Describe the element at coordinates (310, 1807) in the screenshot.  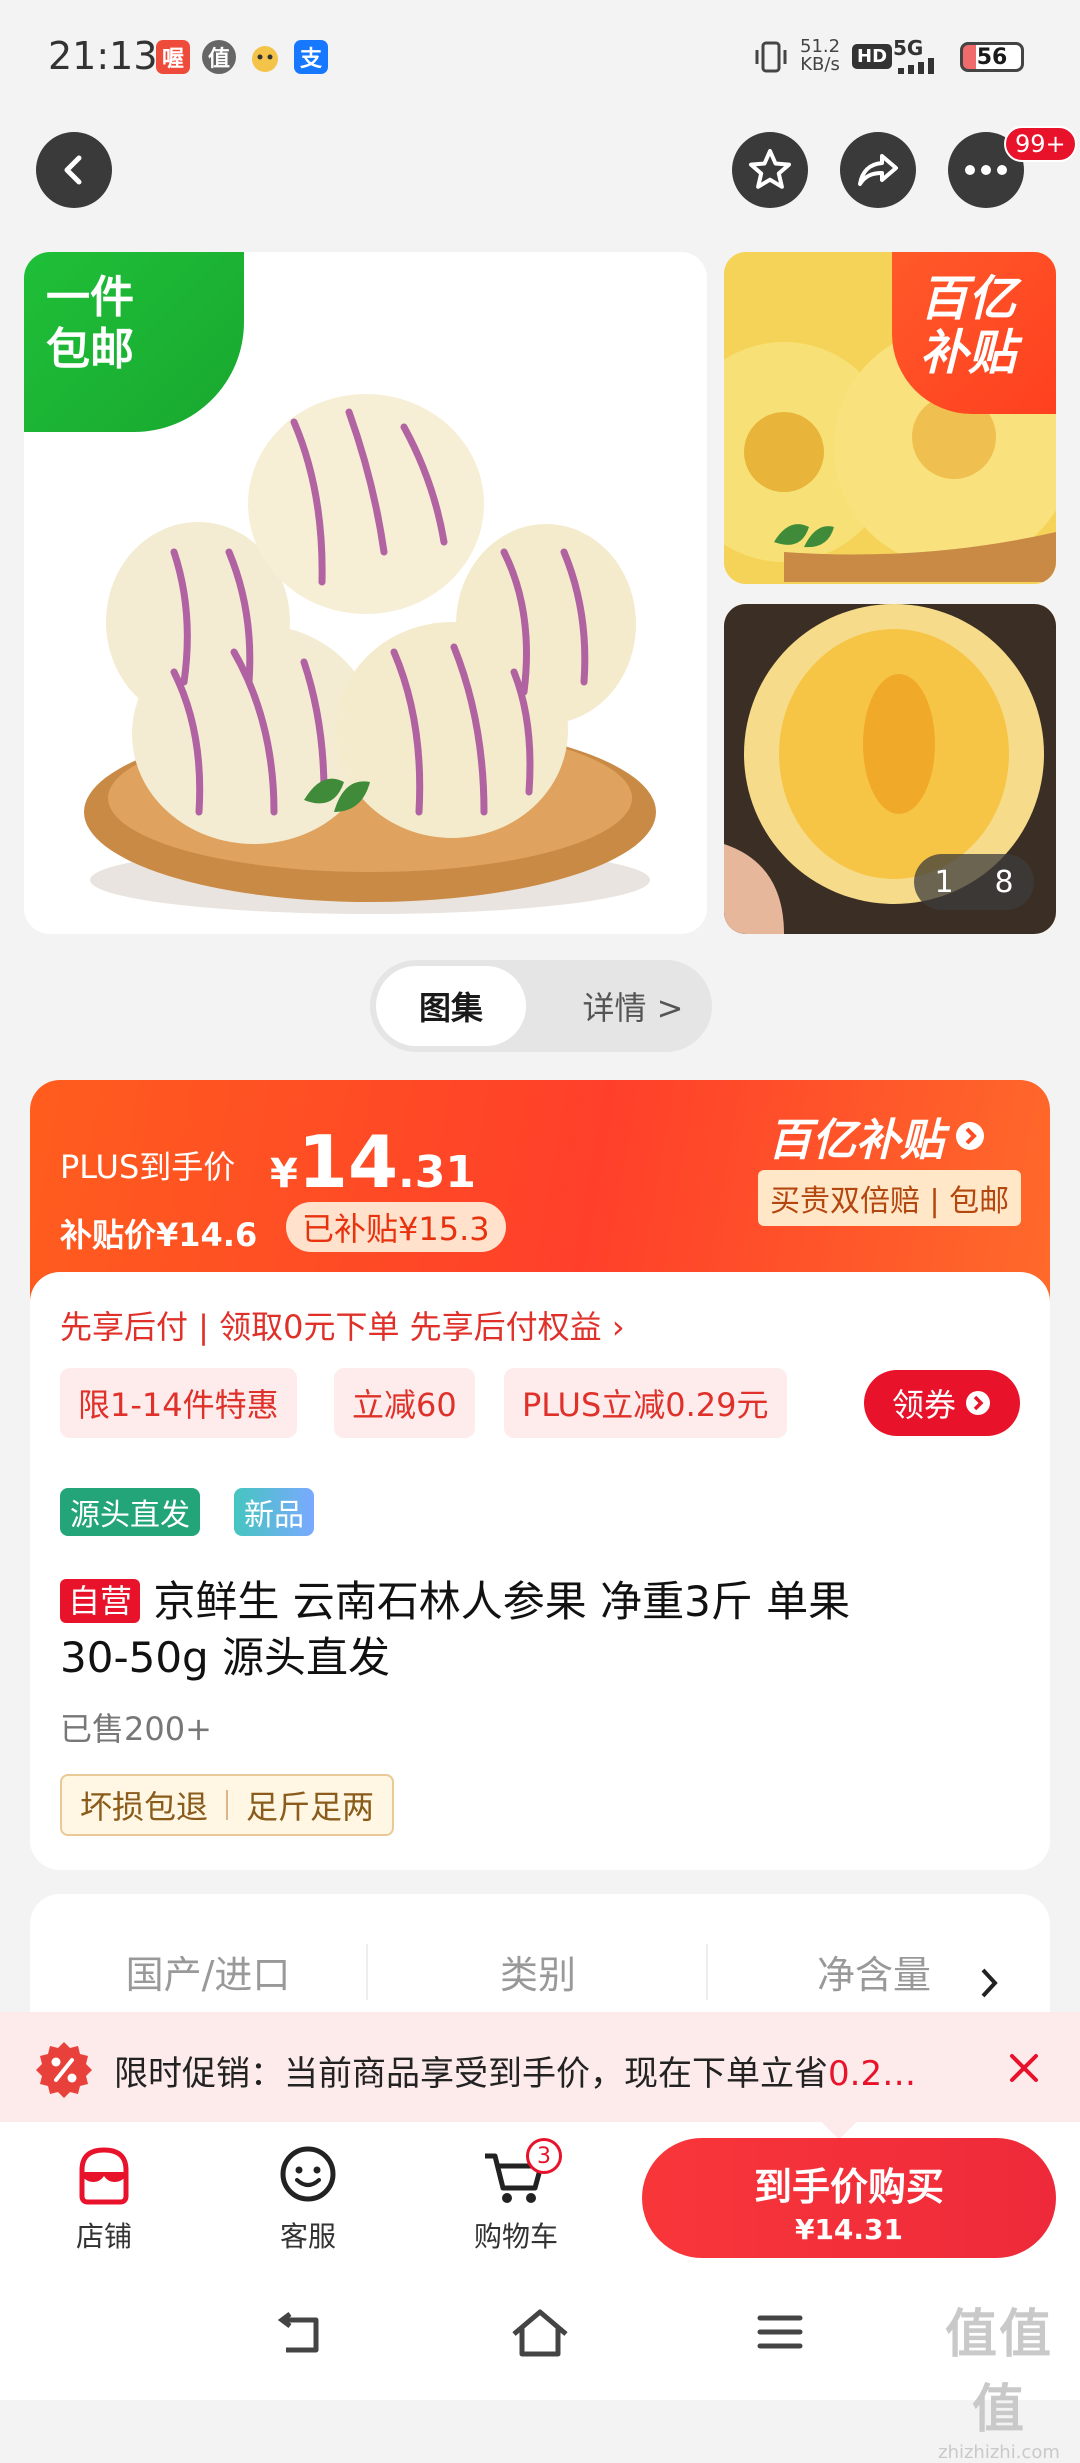
I see `service-item: 足斤足两` at that location.